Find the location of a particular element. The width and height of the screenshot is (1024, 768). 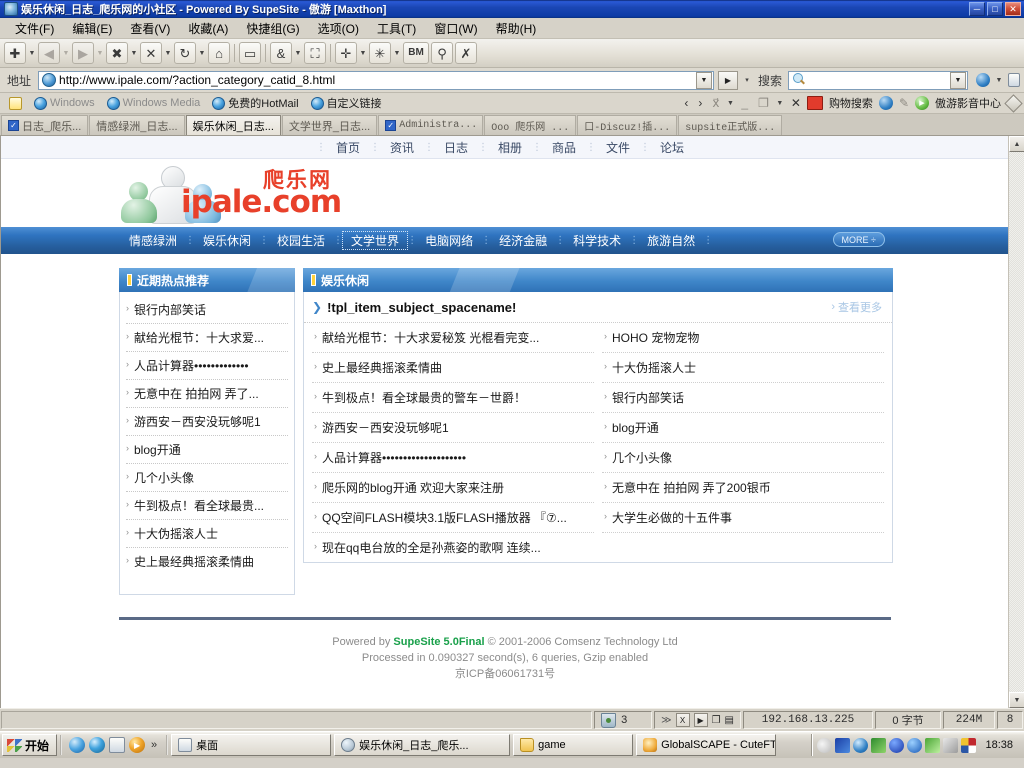

list-item: › 人品计算器•••••••••••••••••••• is located at coordinates (453, 458).